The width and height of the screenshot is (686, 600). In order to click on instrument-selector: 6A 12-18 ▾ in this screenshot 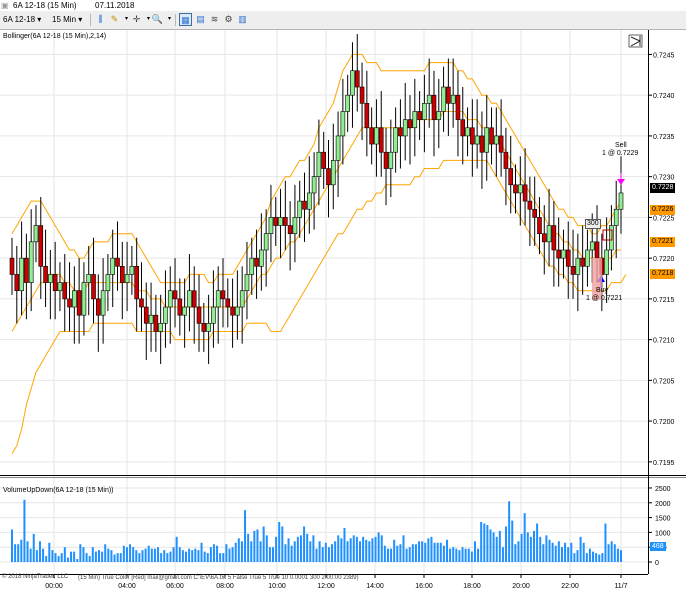, I will do `click(22, 19)`.